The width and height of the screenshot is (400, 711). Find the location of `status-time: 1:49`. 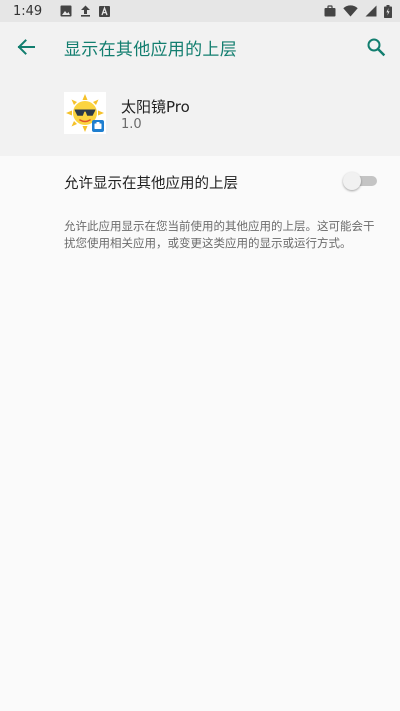

status-time: 1:49 is located at coordinates (28, 11).